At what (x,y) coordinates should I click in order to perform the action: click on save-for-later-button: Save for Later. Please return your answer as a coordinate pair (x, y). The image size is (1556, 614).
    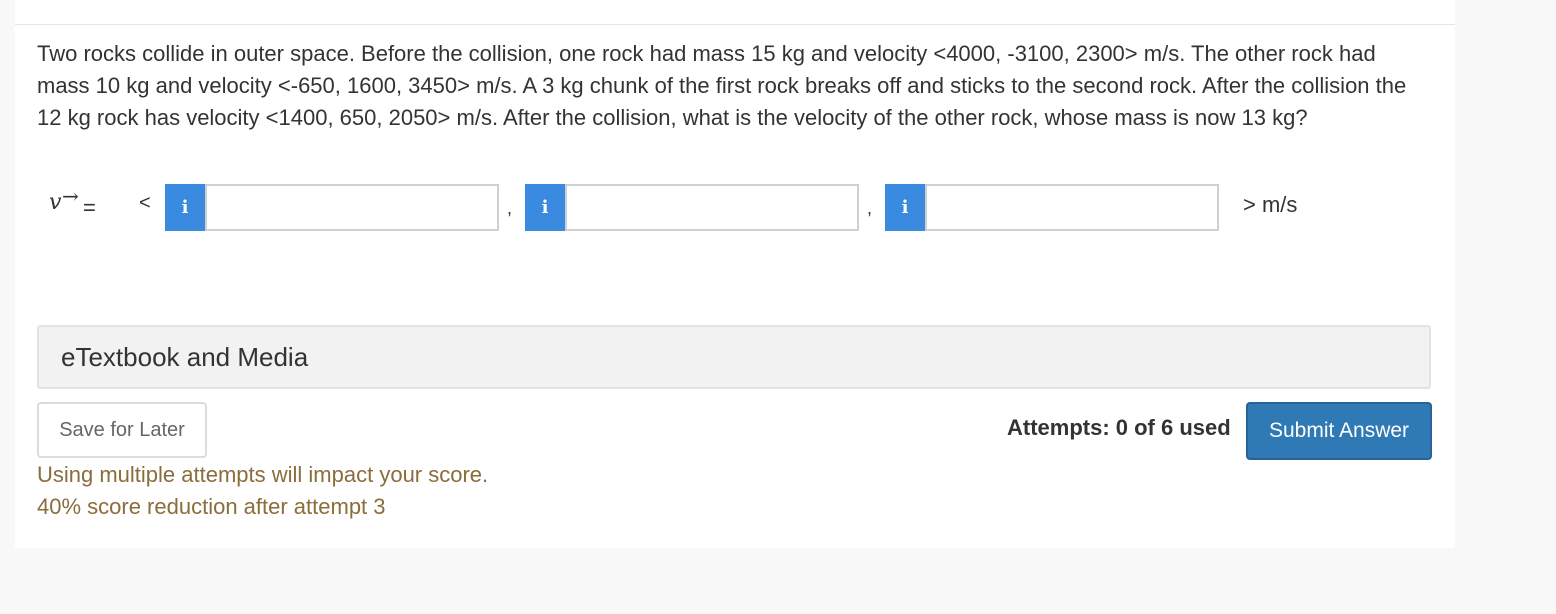
    Looking at the image, I should click on (122, 430).